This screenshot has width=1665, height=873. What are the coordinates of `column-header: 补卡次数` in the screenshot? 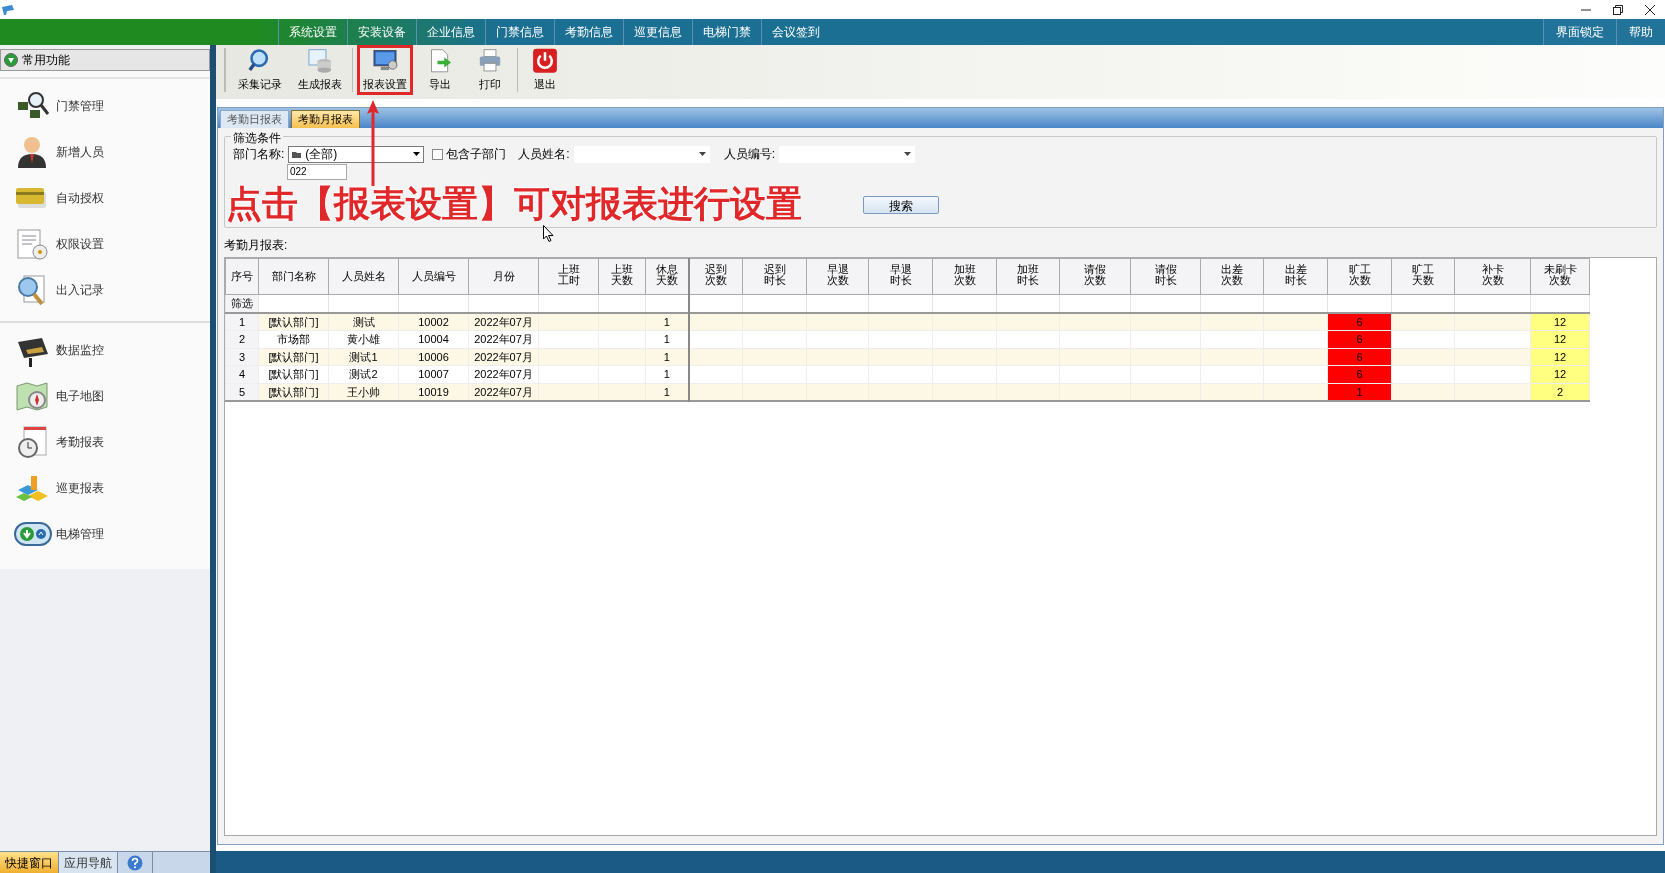 It's located at (1492, 275).